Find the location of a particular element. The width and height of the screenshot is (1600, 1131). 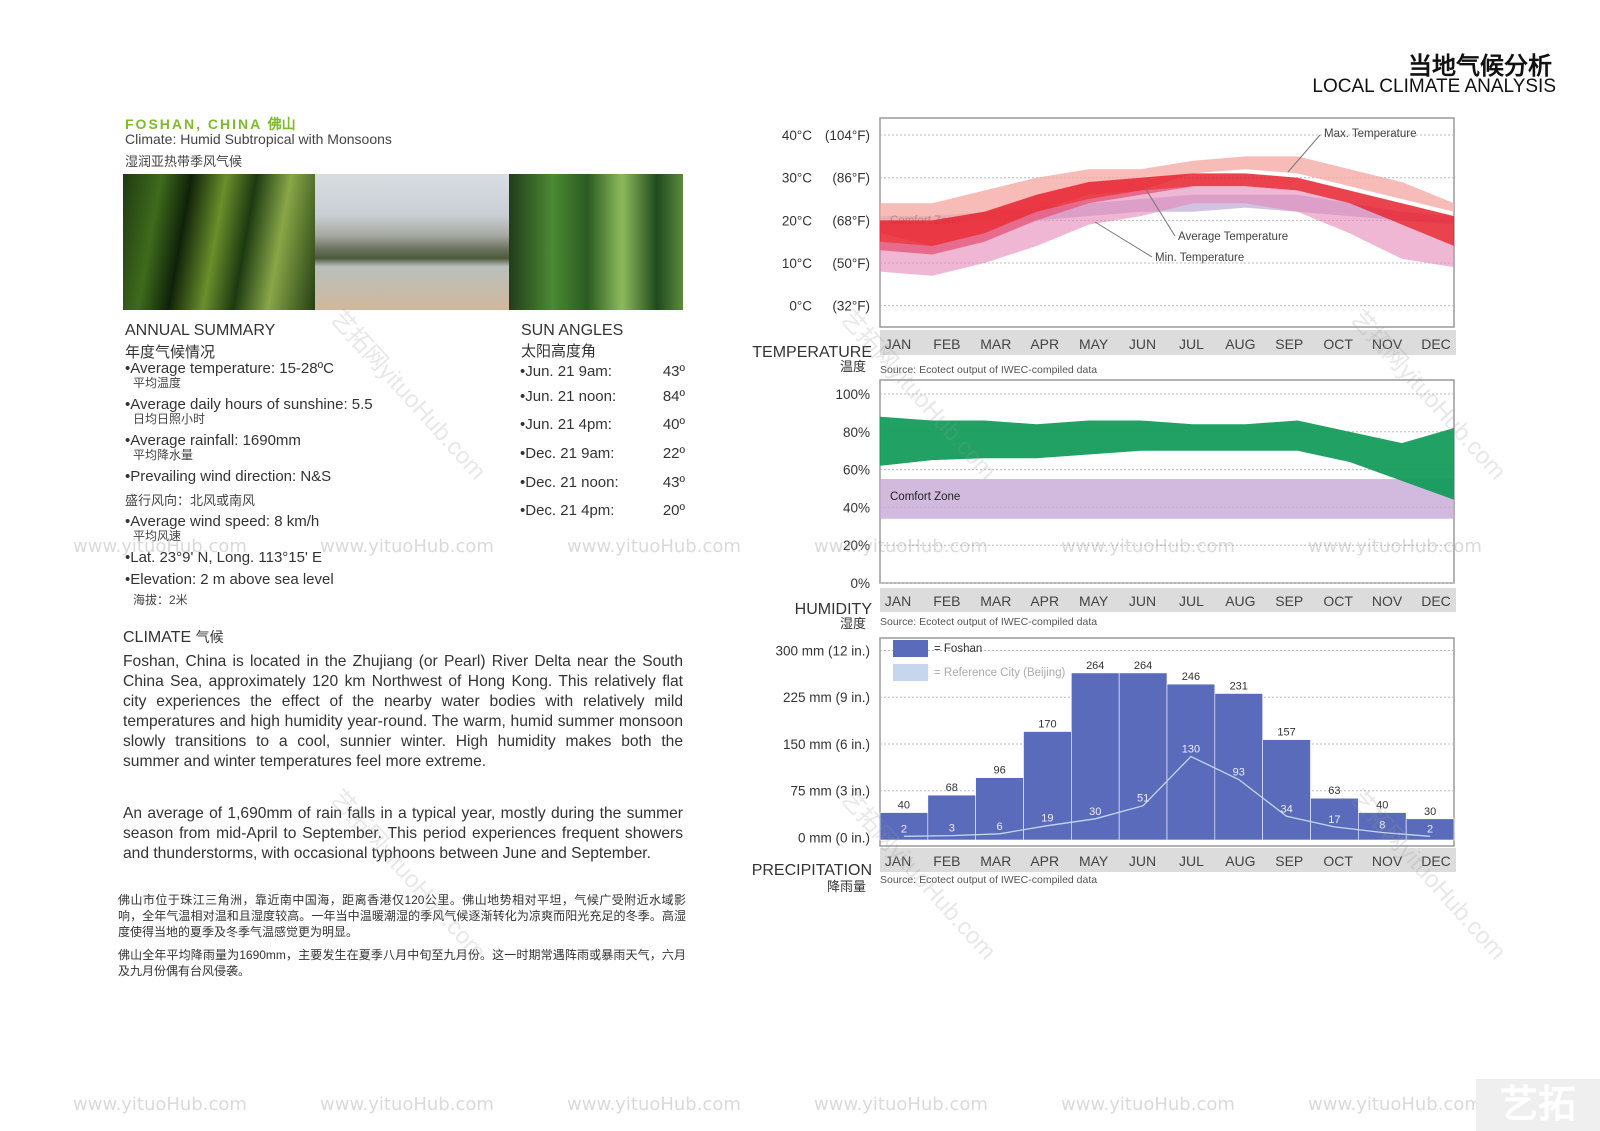

precip-value-label: 246 is located at coordinates (1191, 677).